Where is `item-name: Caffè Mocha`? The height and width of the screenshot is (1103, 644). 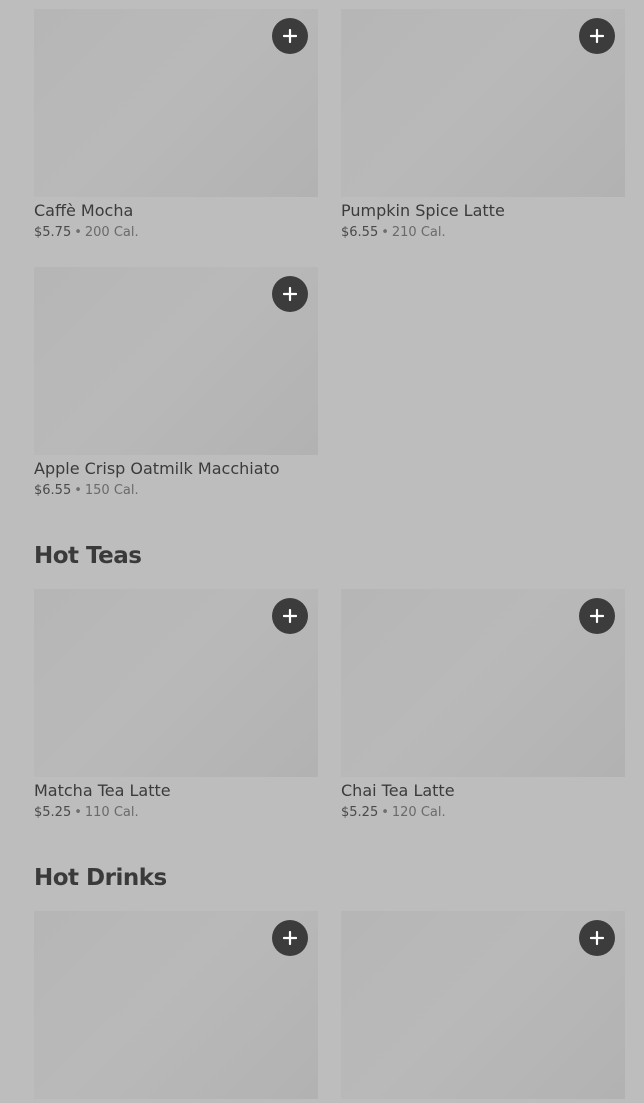
item-name: Caffè Mocha is located at coordinates (176, 211).